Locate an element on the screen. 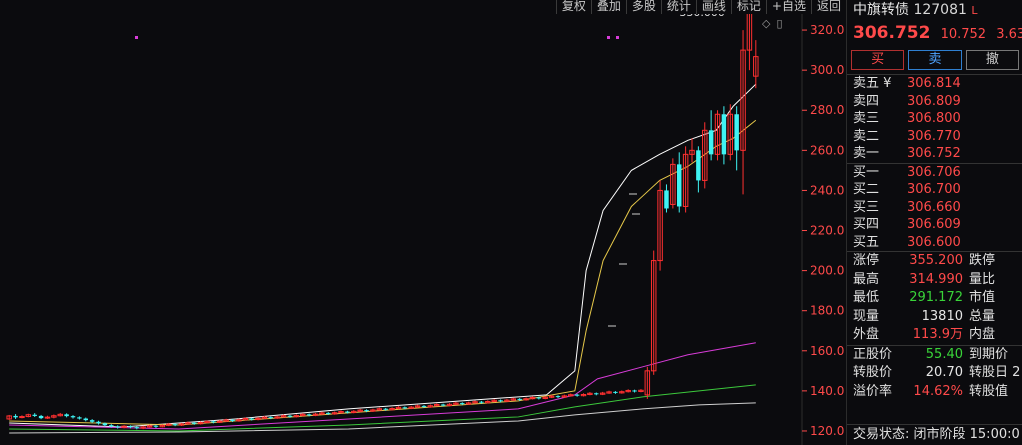 This screenshot has height=445, width=1022. asks-row: 卖二 306.770 is located at coordinates (937, 137).